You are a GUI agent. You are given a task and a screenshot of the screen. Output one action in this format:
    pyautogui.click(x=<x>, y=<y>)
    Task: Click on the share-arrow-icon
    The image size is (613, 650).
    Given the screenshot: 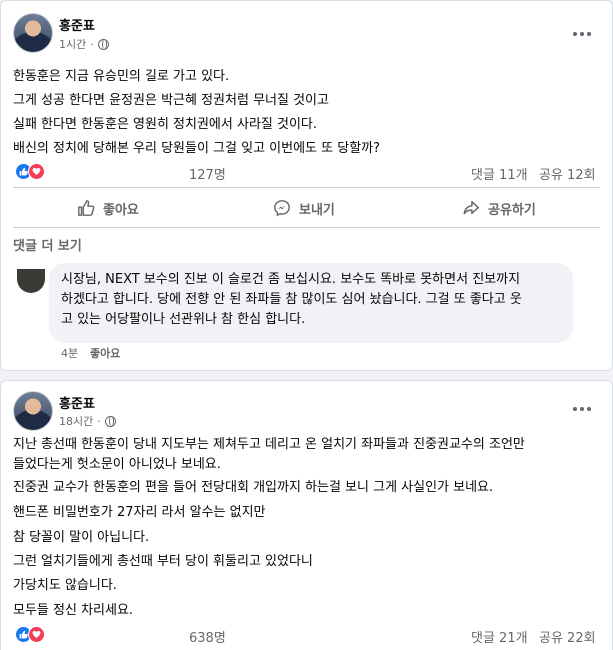 What is the action you would take?
    pyautogui.click(x=471, y=207)
    